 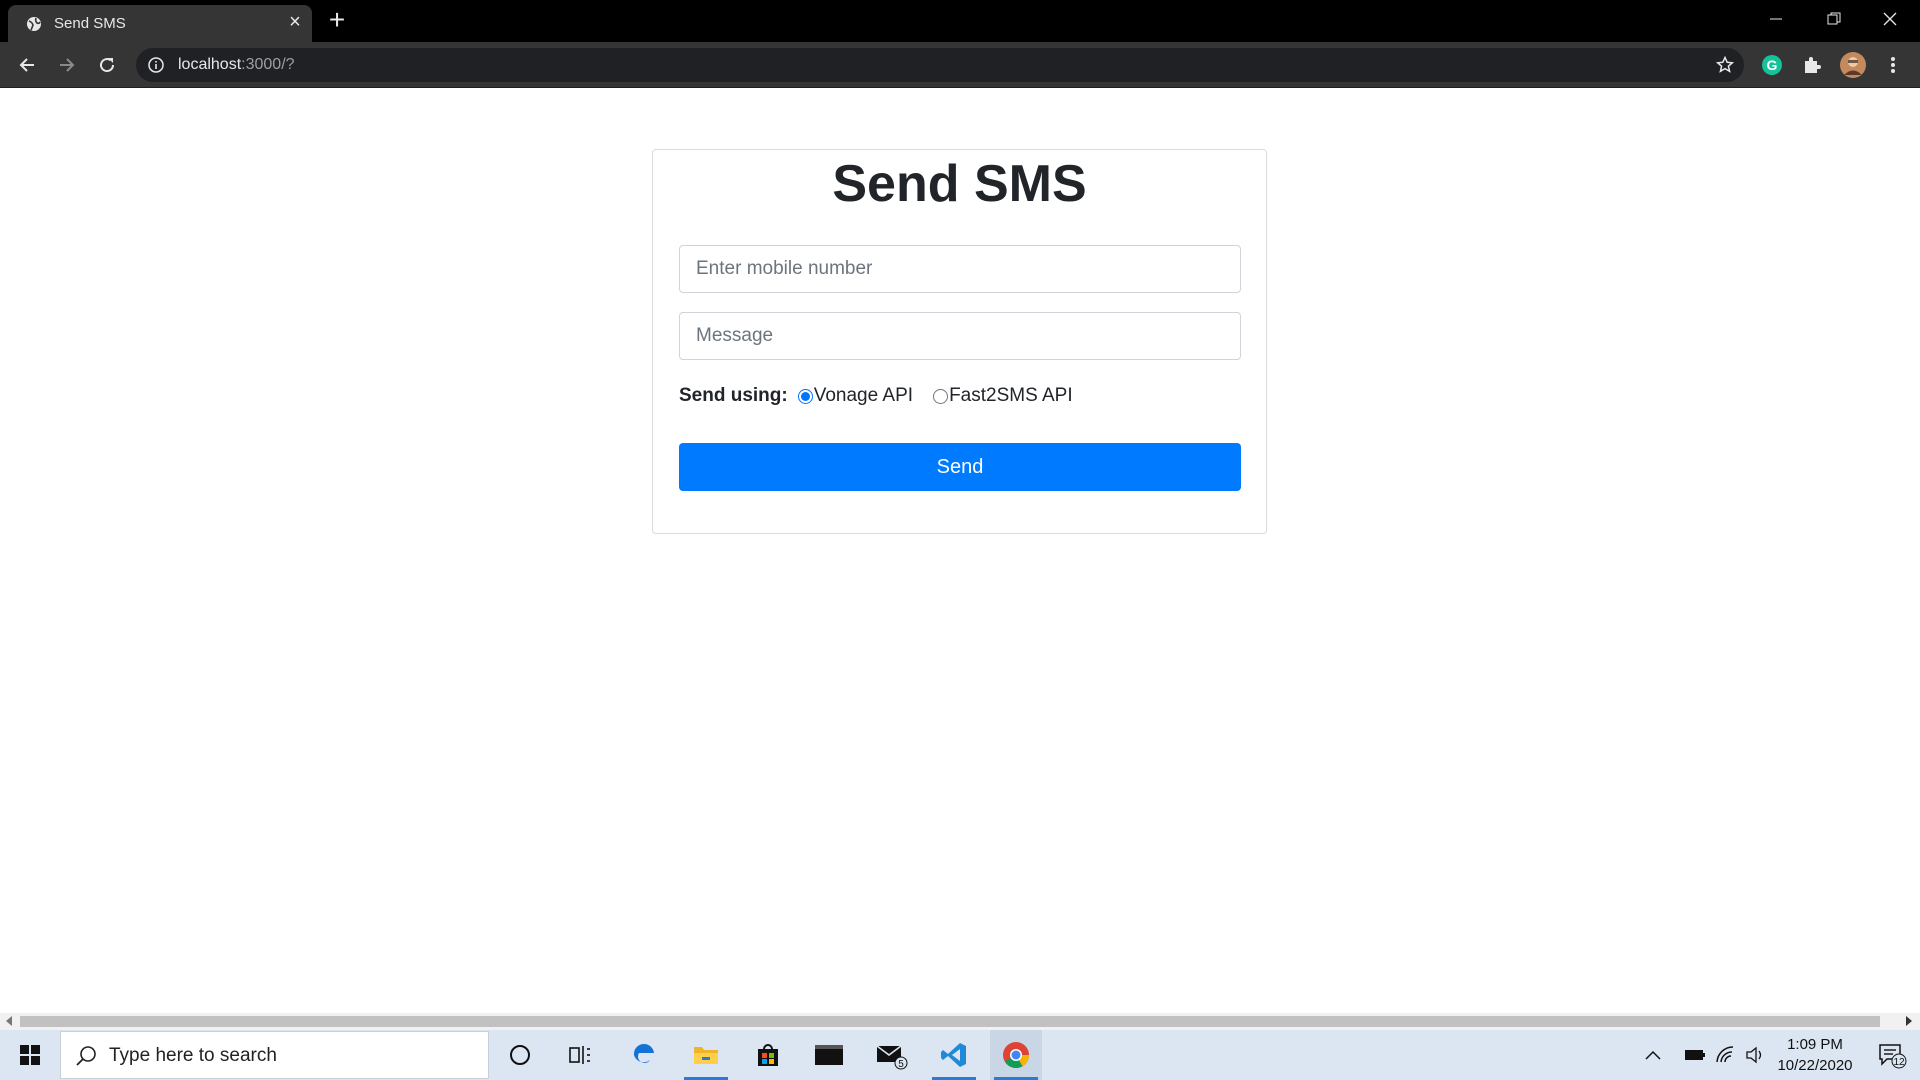 I want to click on menu-button, so click(x=1893, y=65).